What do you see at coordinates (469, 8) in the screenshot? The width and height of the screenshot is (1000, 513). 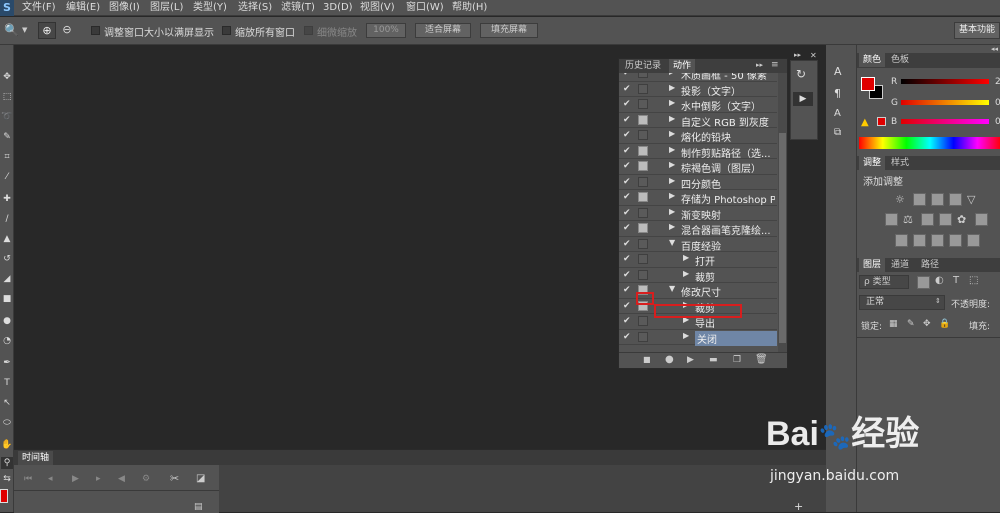 I see `menu-item: 帮助(H)` at bounding box center [469, 8].